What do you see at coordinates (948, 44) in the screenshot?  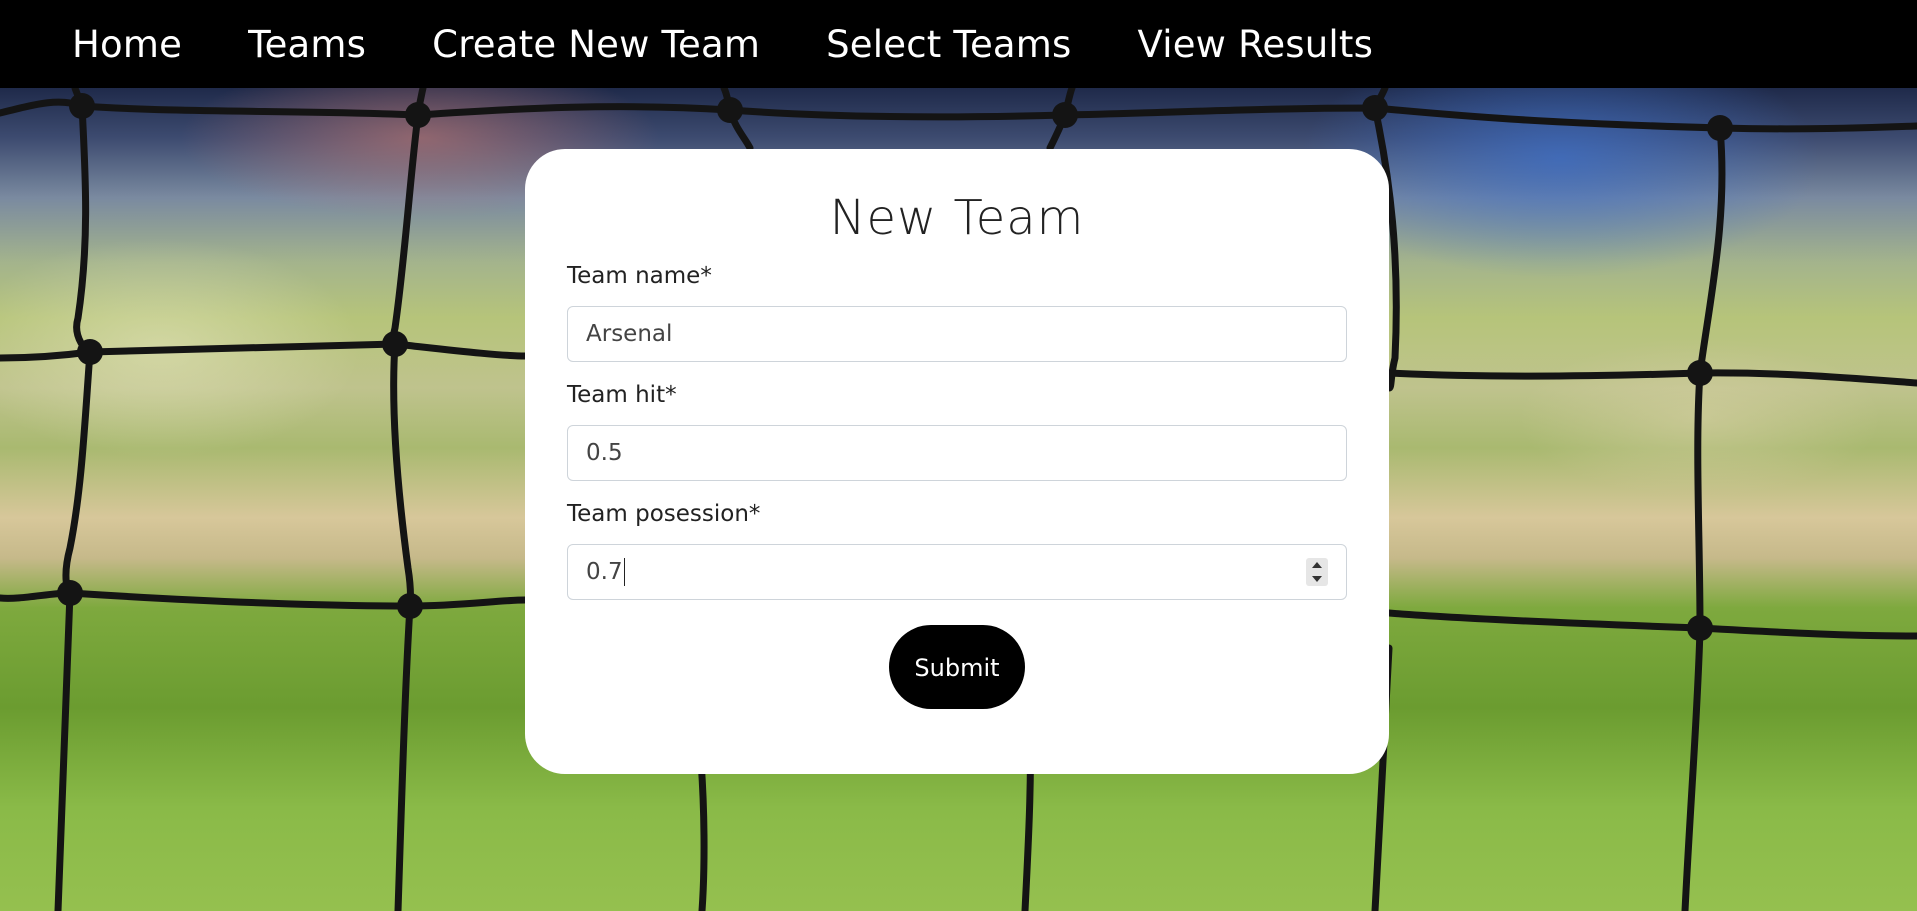 I see `nav-link-select-teams: Select Teams` at bounding box center [948, 44].